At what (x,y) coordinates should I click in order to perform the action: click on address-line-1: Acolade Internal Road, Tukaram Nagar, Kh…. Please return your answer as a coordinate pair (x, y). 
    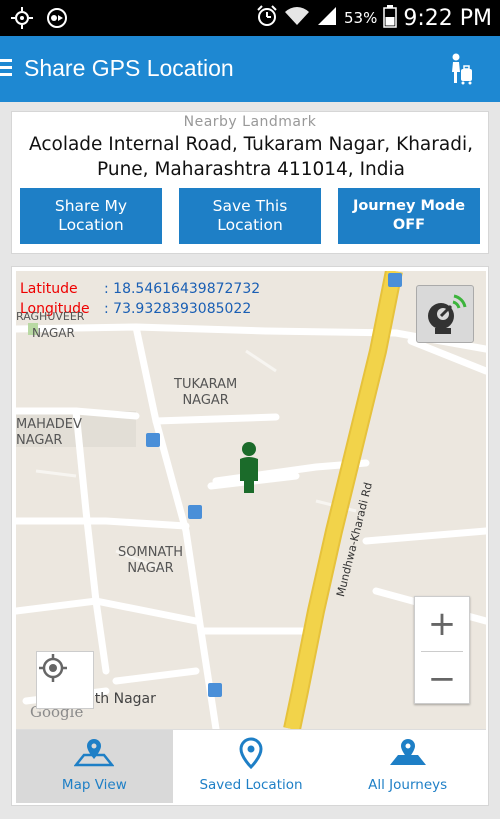
    Looking at the image, I should click on (251, 144).